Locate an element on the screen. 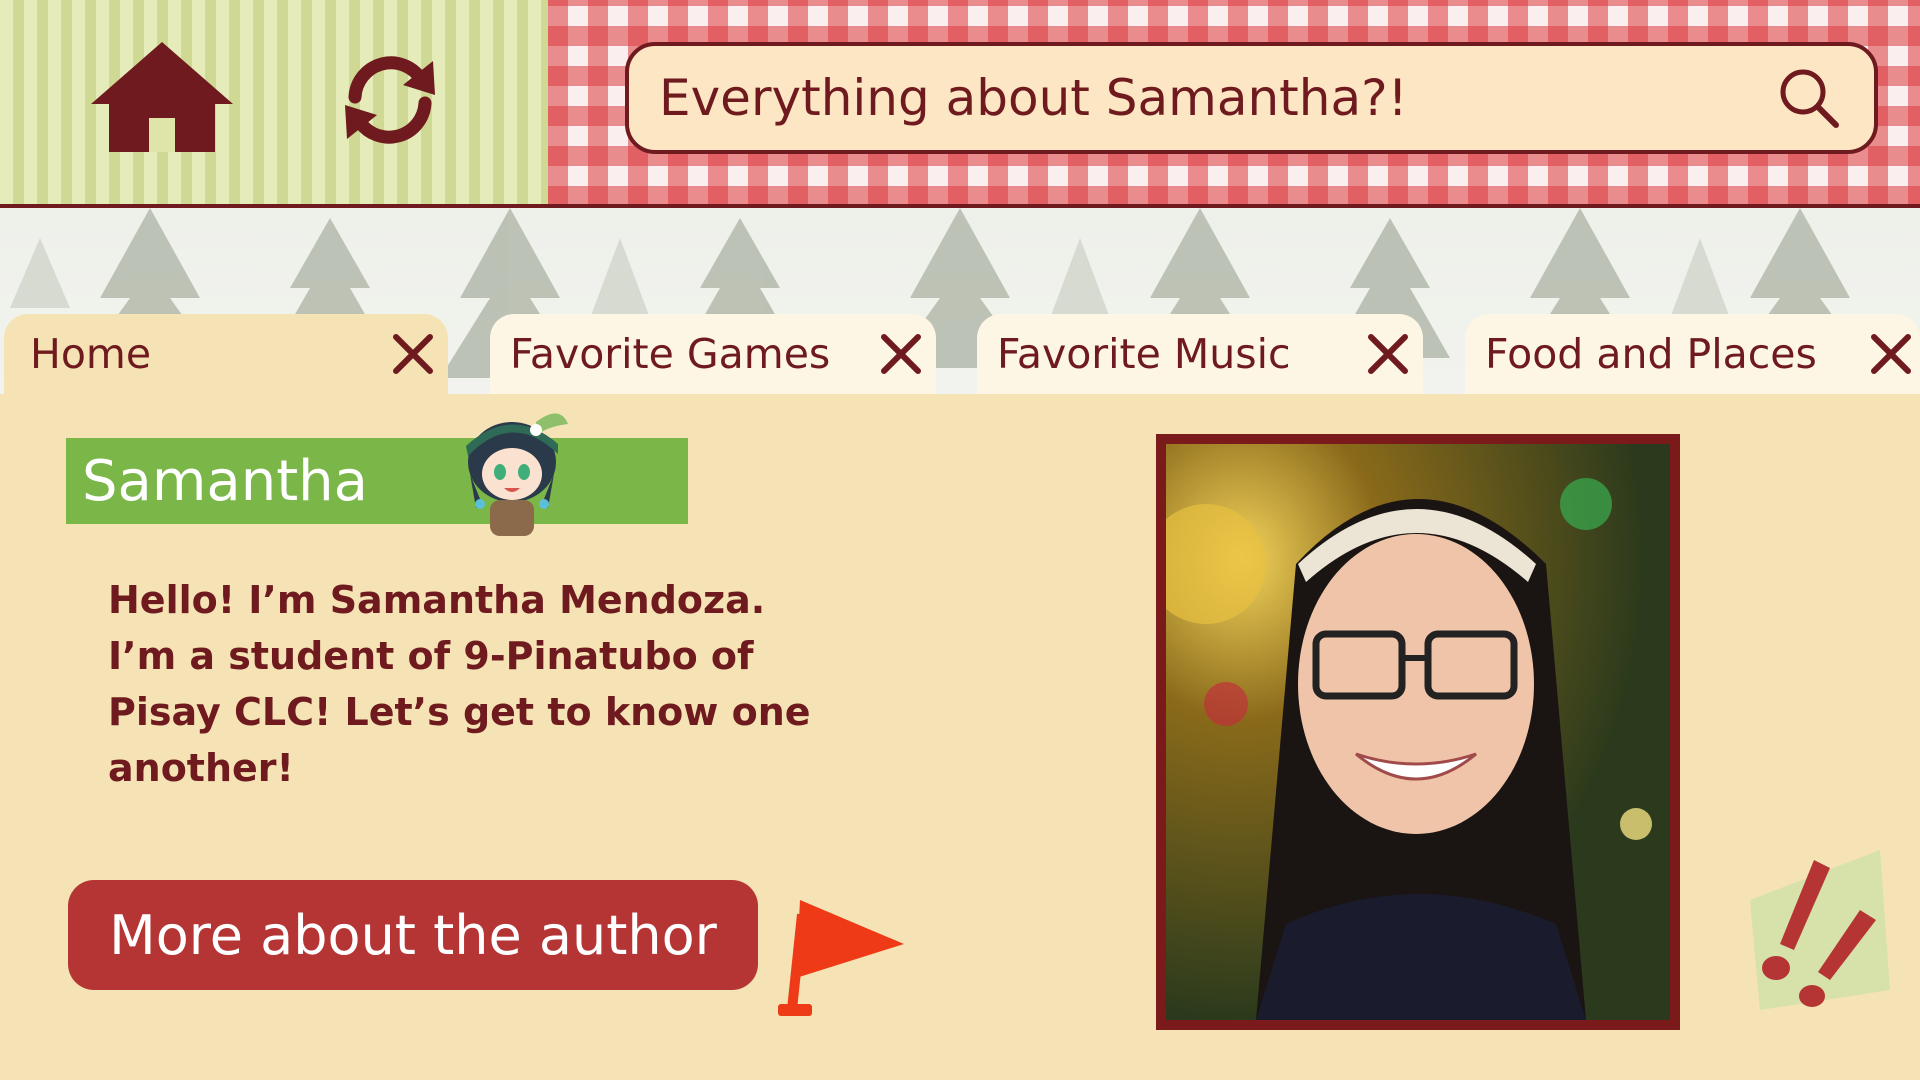 This screenshot has height=1080, width=1920. tab-home: Home is located at coordinates (226, 354).